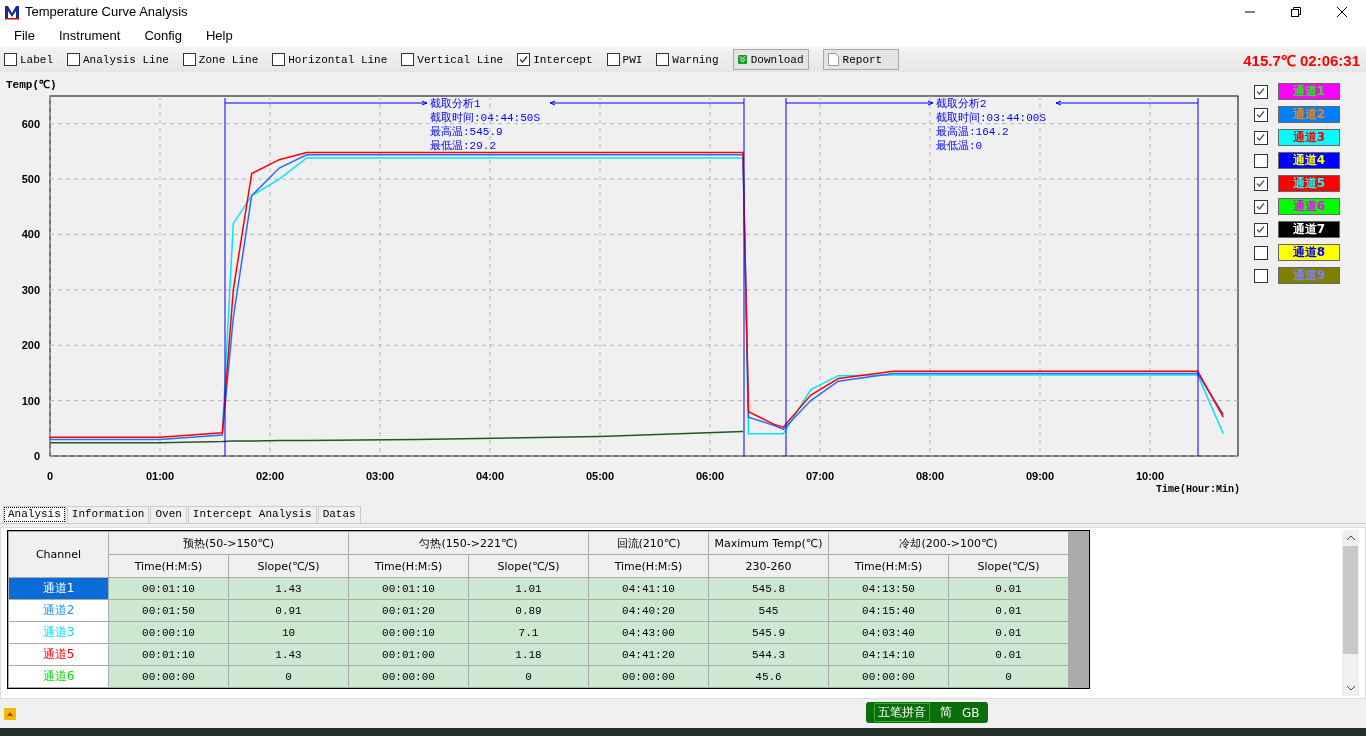 The width and height of the screenshot is (1366, 736). Describe the element at coordinates (1342, 11) in the screenshot. I see `close-icon` at that location.